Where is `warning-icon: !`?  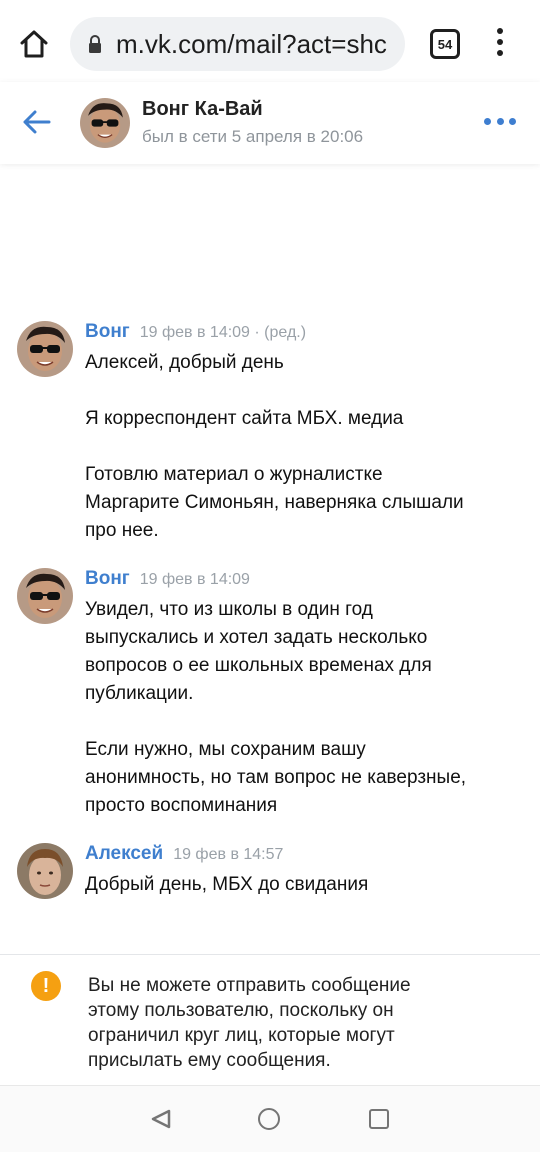 warning-icon: ! is located at coordinates (46, 986).